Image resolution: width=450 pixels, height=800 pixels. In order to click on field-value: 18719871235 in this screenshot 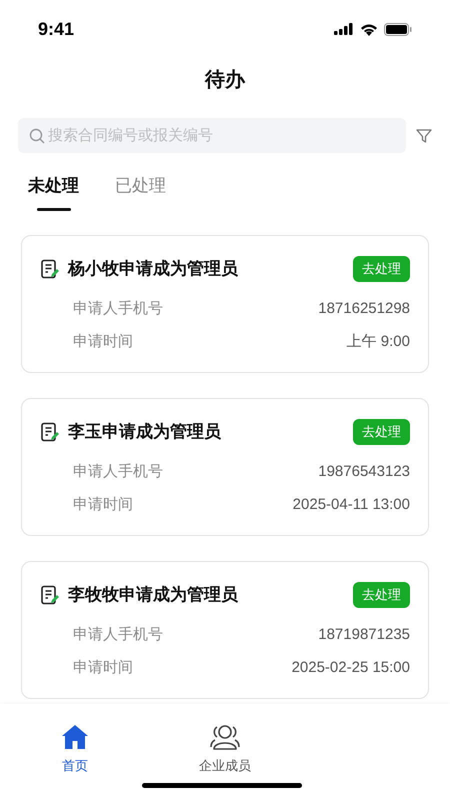, I will do `click(364, 634)`.